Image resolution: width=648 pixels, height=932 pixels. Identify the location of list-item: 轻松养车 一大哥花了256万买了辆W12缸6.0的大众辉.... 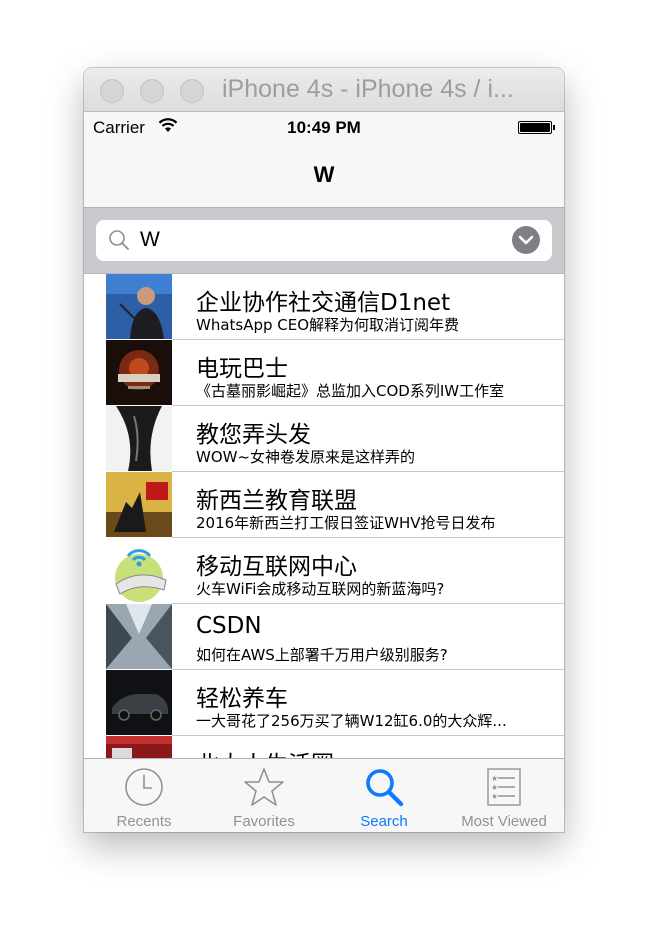
(324, 703).